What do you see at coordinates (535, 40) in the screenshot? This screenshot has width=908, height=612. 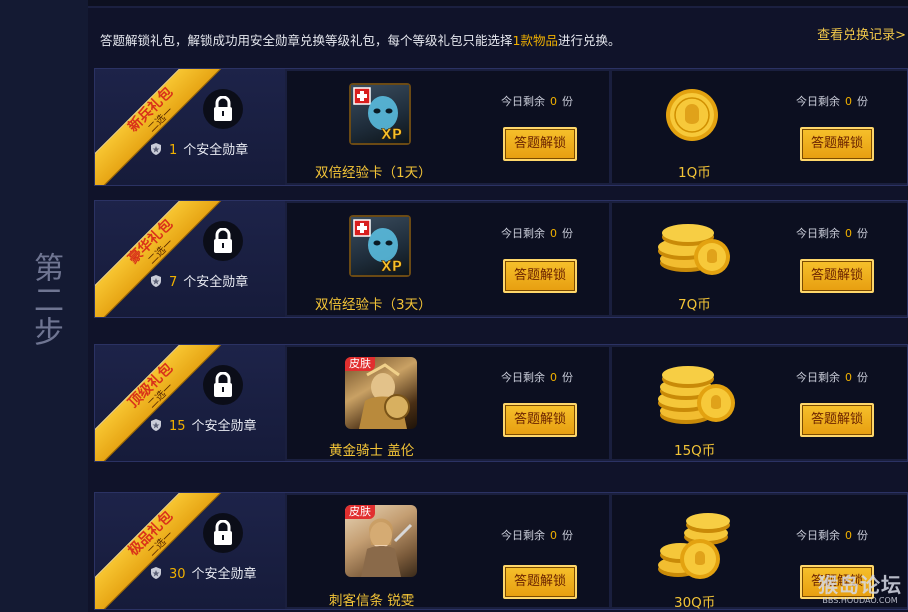 I see `instruction-highlight: 1款物品` at bounding box center [535, 40].